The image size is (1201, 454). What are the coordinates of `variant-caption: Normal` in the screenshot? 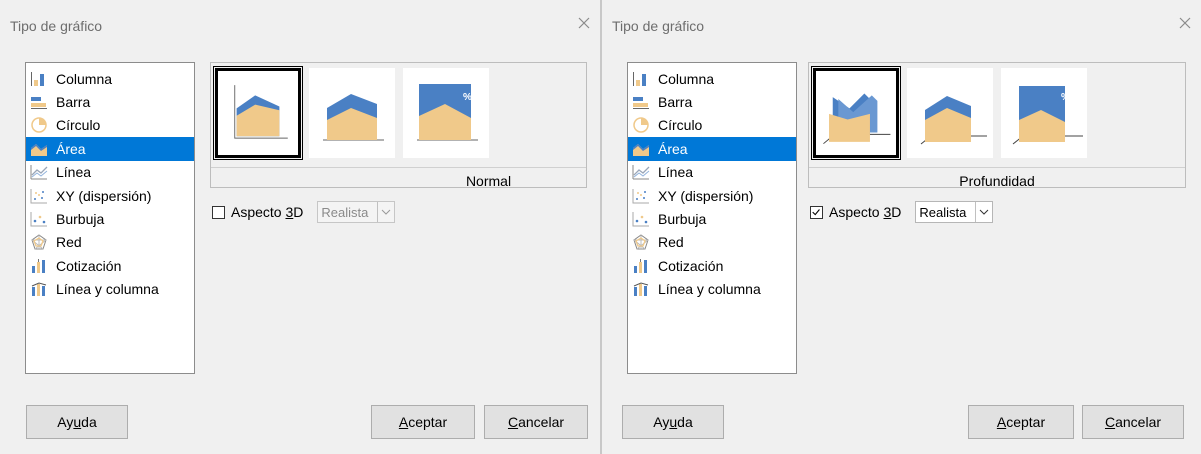 It's located at (398, 178).